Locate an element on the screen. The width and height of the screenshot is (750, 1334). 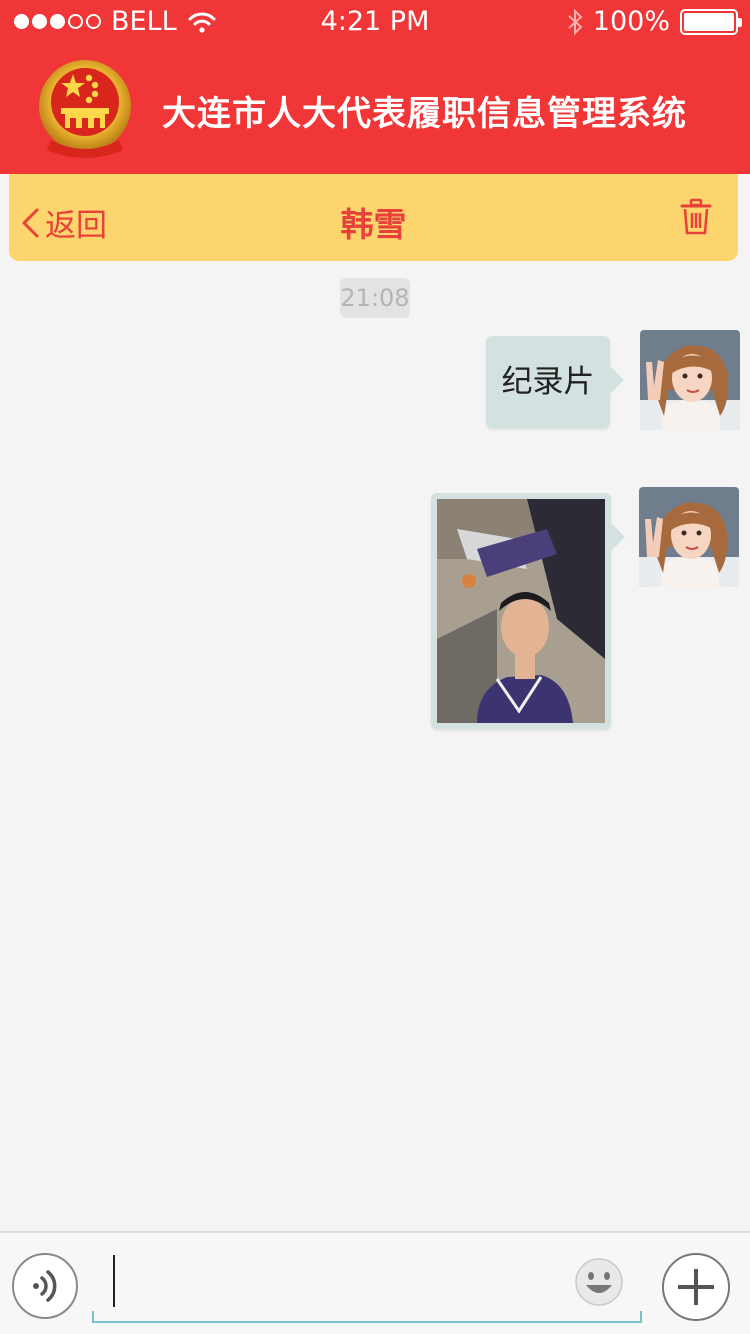
voice-button is located at coordinates (45, 1286).